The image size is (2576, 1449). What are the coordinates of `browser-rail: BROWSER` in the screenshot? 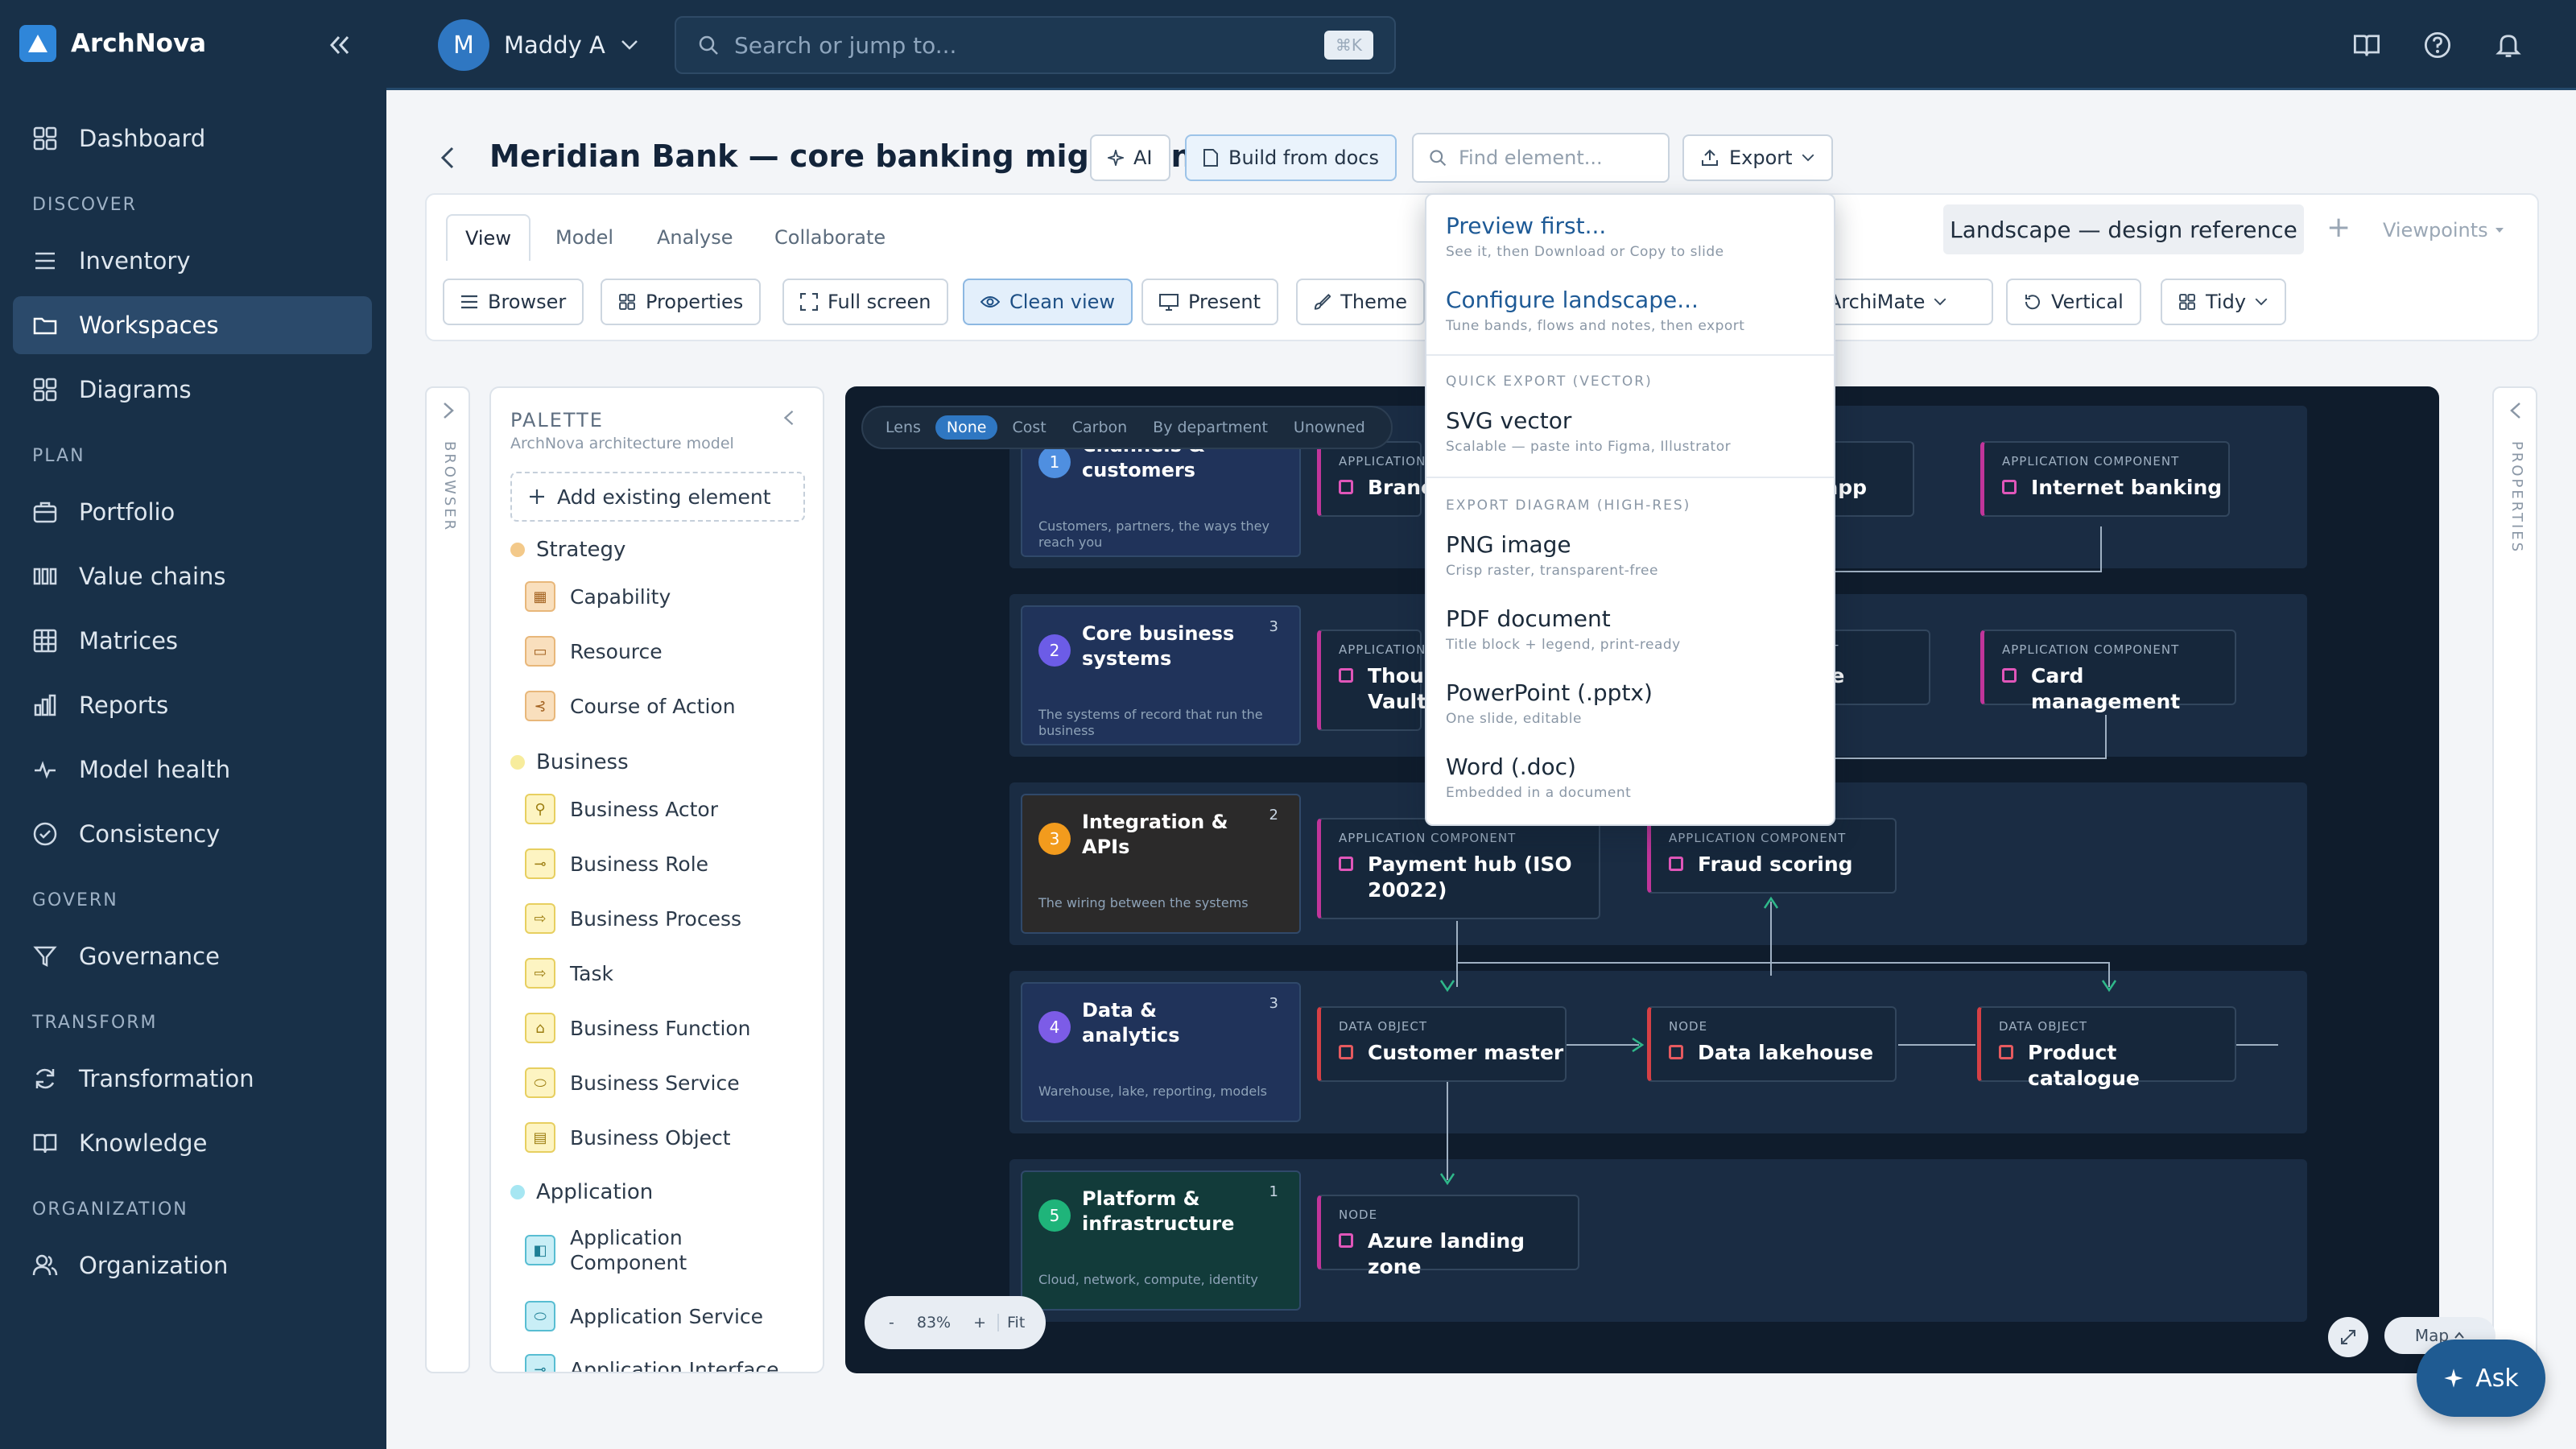 It's located at (447, 879).